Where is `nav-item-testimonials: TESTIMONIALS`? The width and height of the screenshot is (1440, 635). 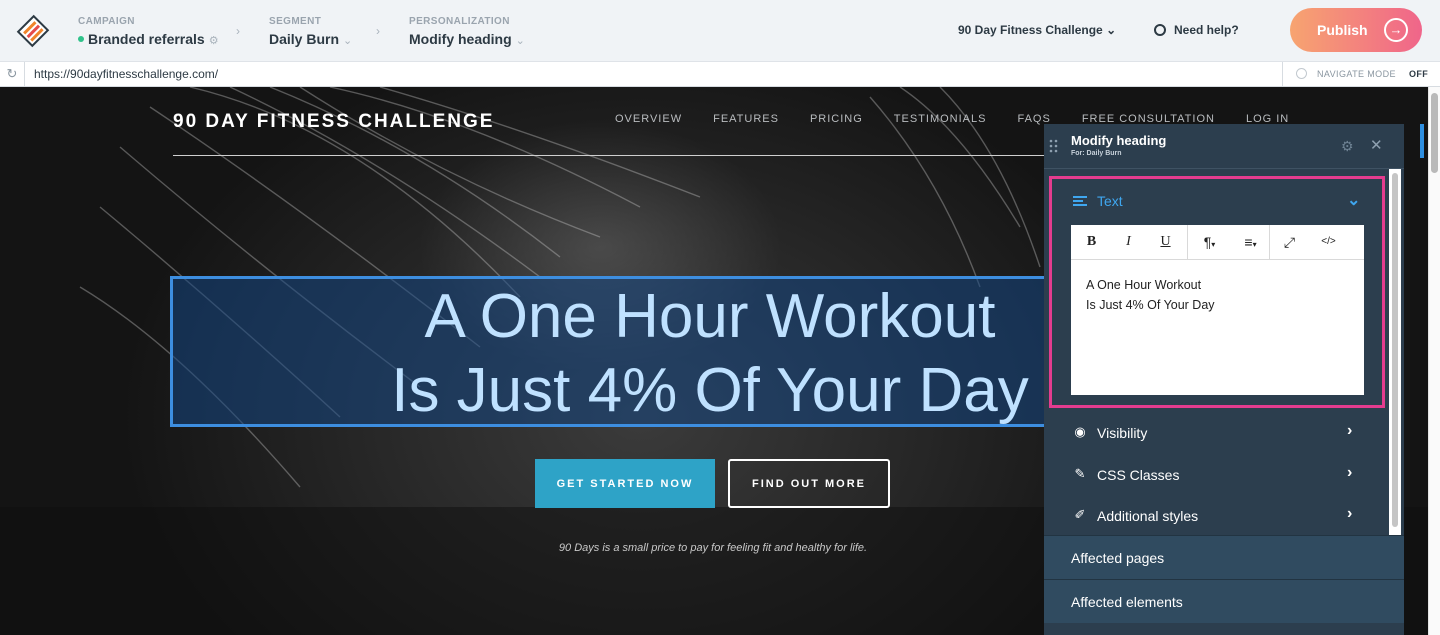 nav-item-testimonials: TESTIMONIALS is located at coordinates (940, 119).